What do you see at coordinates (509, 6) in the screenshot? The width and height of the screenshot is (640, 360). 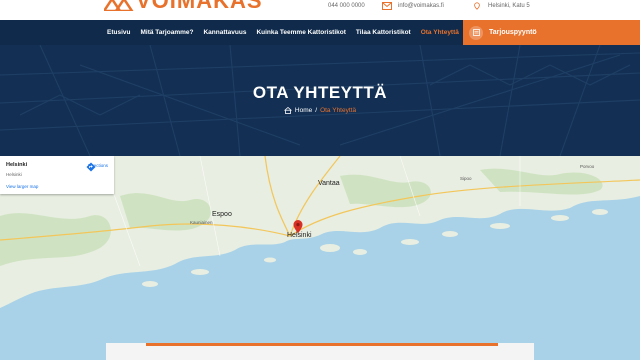 I see `address-text: Helsinki, Katu 5` at bounding box center [509, 6].